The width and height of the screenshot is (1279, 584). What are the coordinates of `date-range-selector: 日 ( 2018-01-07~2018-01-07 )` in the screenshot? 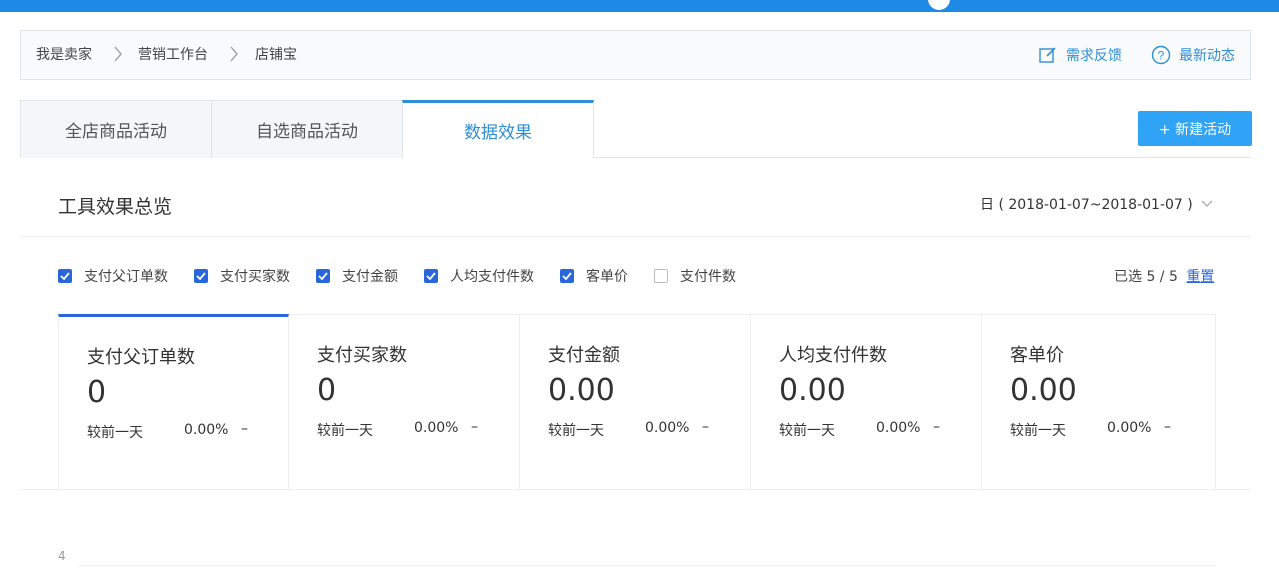 It's located at (1096, 204).